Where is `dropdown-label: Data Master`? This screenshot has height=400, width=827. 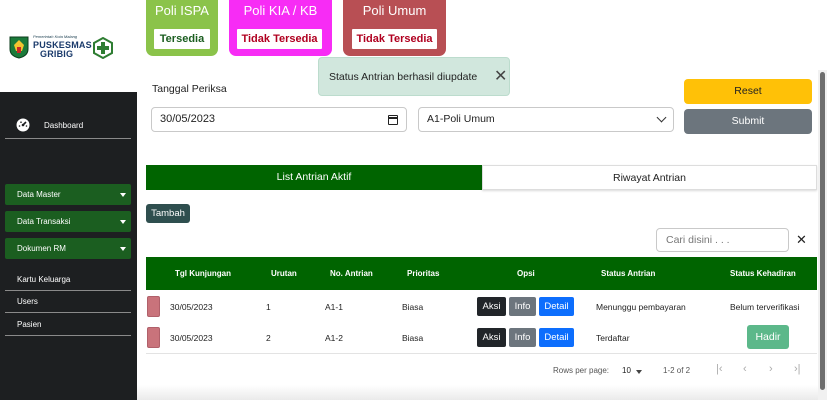 dropdown-label: Data Master is located at coordinates (39, 194).